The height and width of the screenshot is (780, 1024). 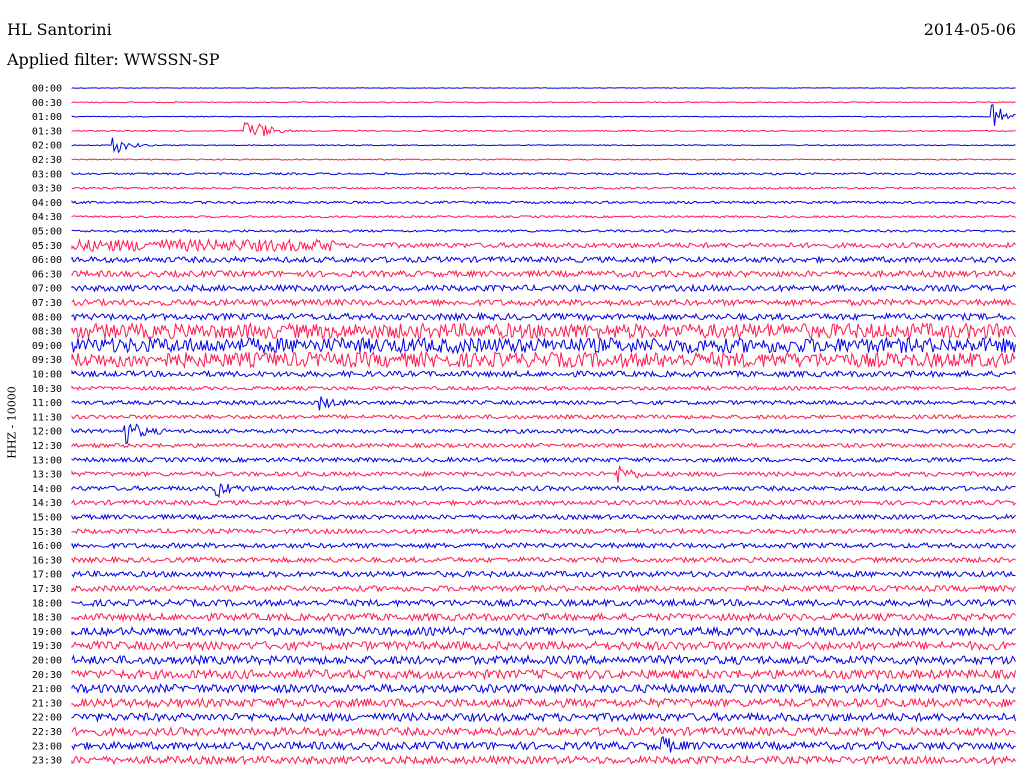 What do you see at coordinates (47, 603) in the screenshot?
I see `row-time-label: 18:00` at bounding box center [47, 603].